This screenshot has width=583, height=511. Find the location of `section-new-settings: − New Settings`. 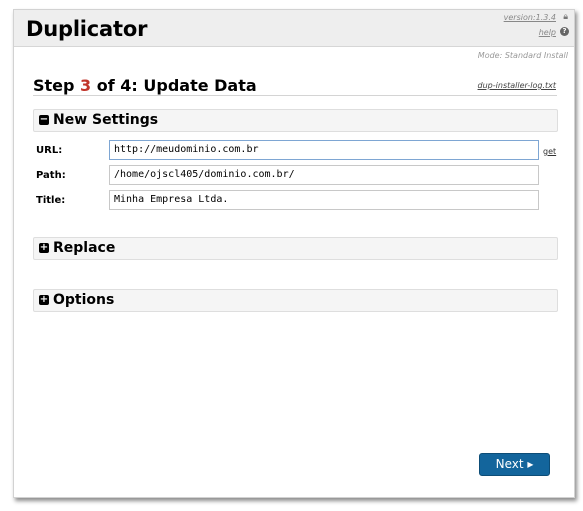

section-new-settings: − New Settings is located at coordinates (295, 120).